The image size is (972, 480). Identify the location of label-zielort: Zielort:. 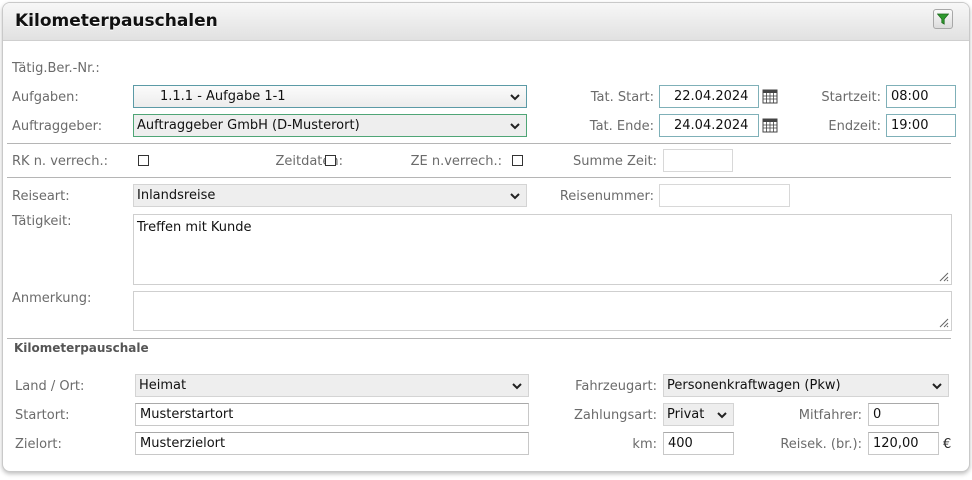
(38, 444).